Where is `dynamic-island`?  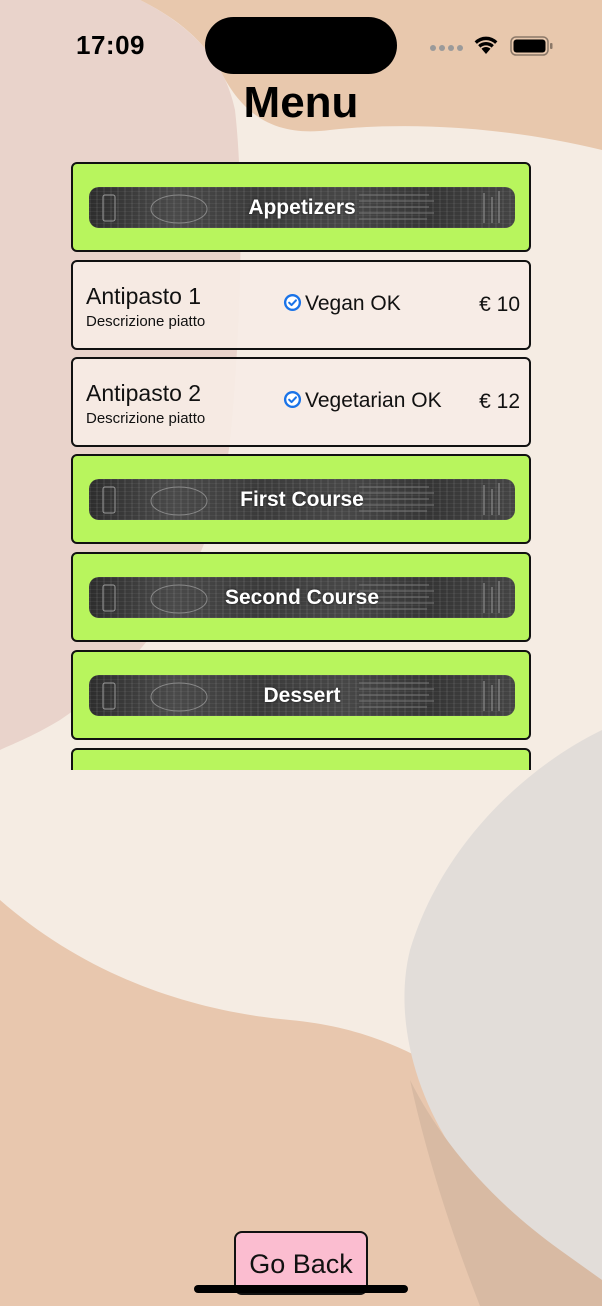
dynamic-island is located at coordinates (301, 45).